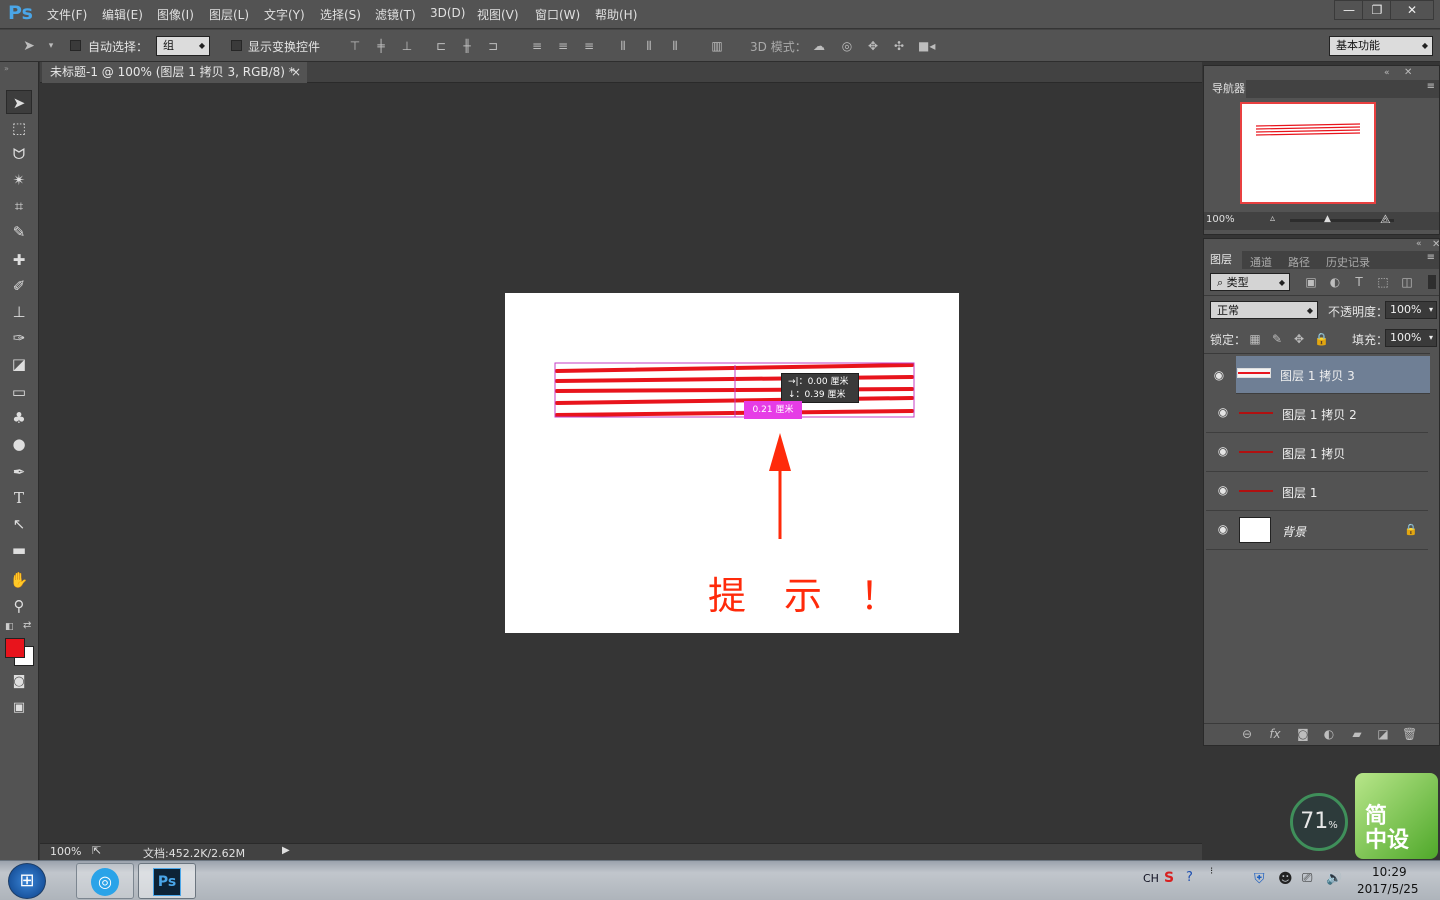 The width and height of the screenshot is (1440, 900). I want to click on move-tool-preset-icon: ➤, so click(29, 46).